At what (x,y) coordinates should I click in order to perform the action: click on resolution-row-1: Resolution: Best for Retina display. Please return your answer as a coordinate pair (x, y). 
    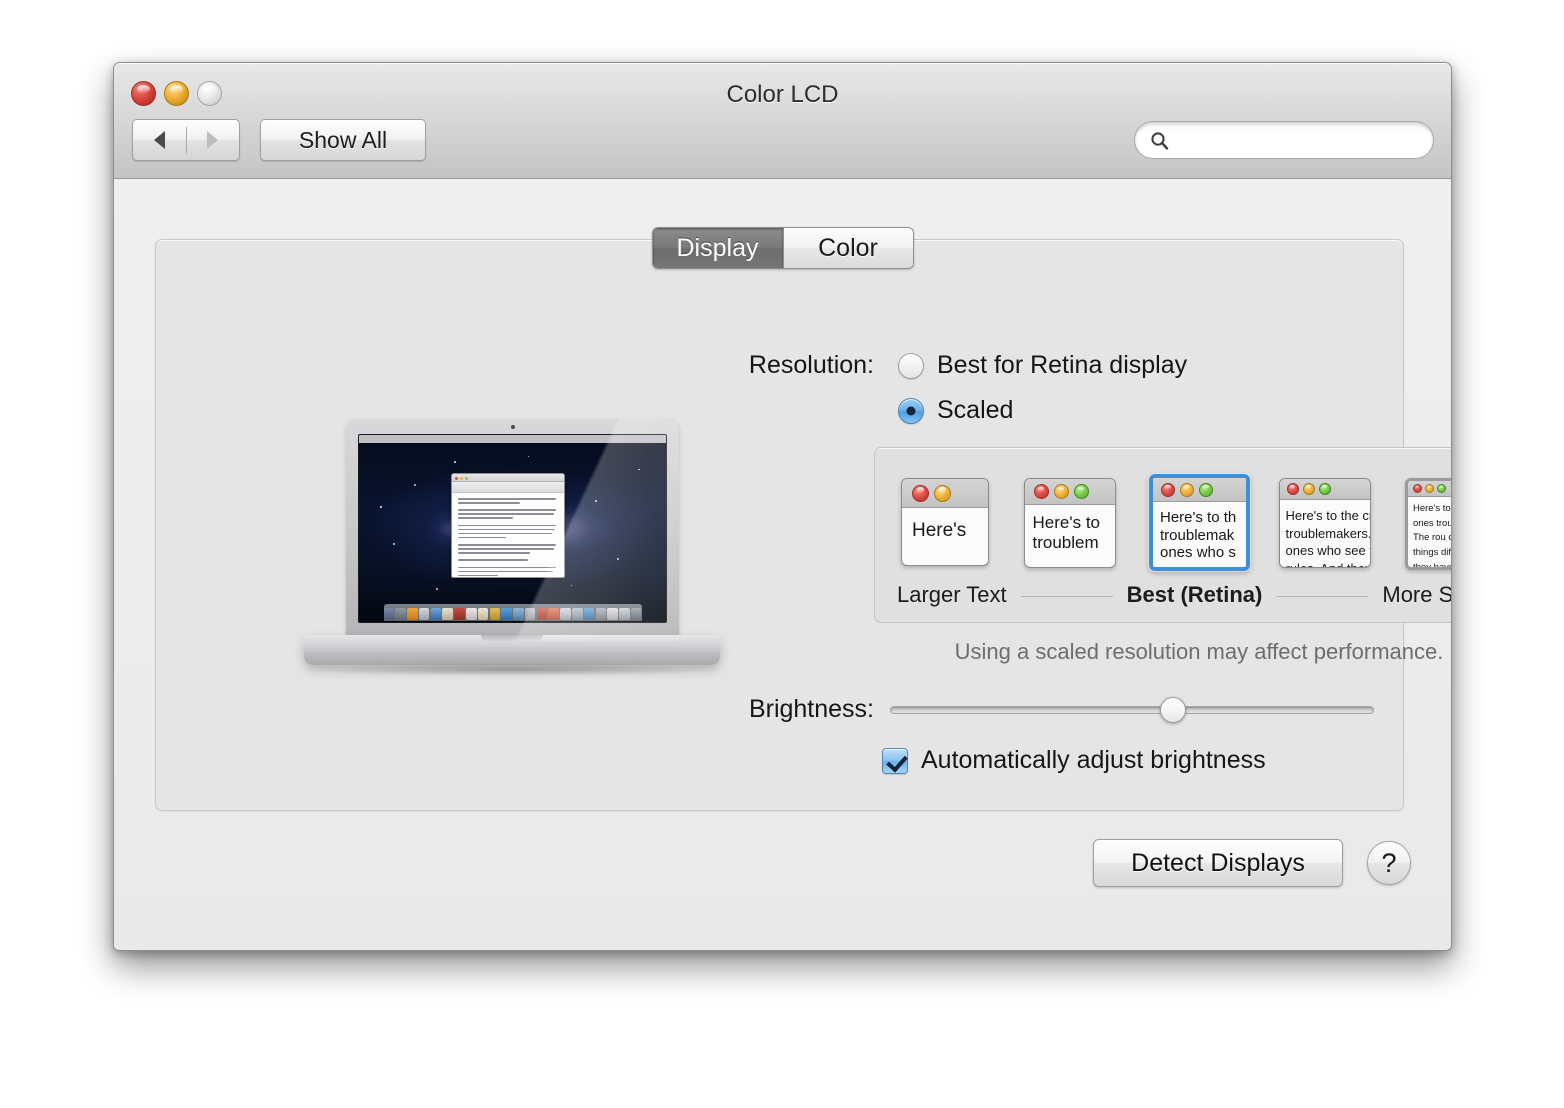
    Looking at the image, I should click on (1052, 365).